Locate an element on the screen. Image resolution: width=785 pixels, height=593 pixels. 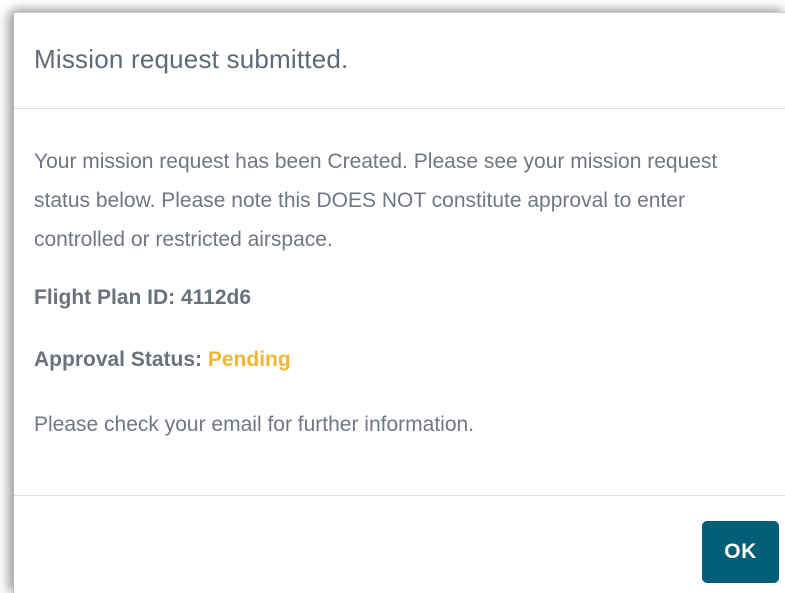
flight-plan-row: Flight Plan ID: 4112d6 is located at coordinates (142, 298).